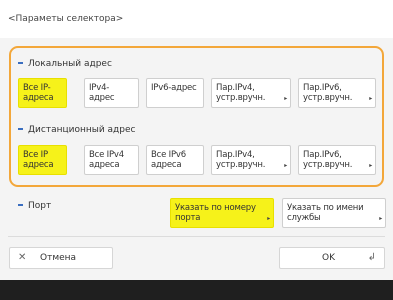 This screenshot has width=393, height=300. What do you see at coordinates (65, 64) in the screenshot?
I see `local-address-label: Локальный адрес` at bounding box center [65, 64].